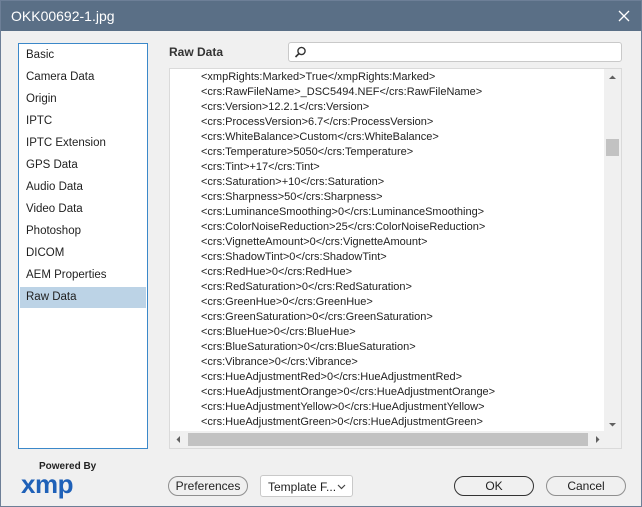 This screenshot has height=507, width=642. I want to click on vertical-scrollbar, so click(612, 251).